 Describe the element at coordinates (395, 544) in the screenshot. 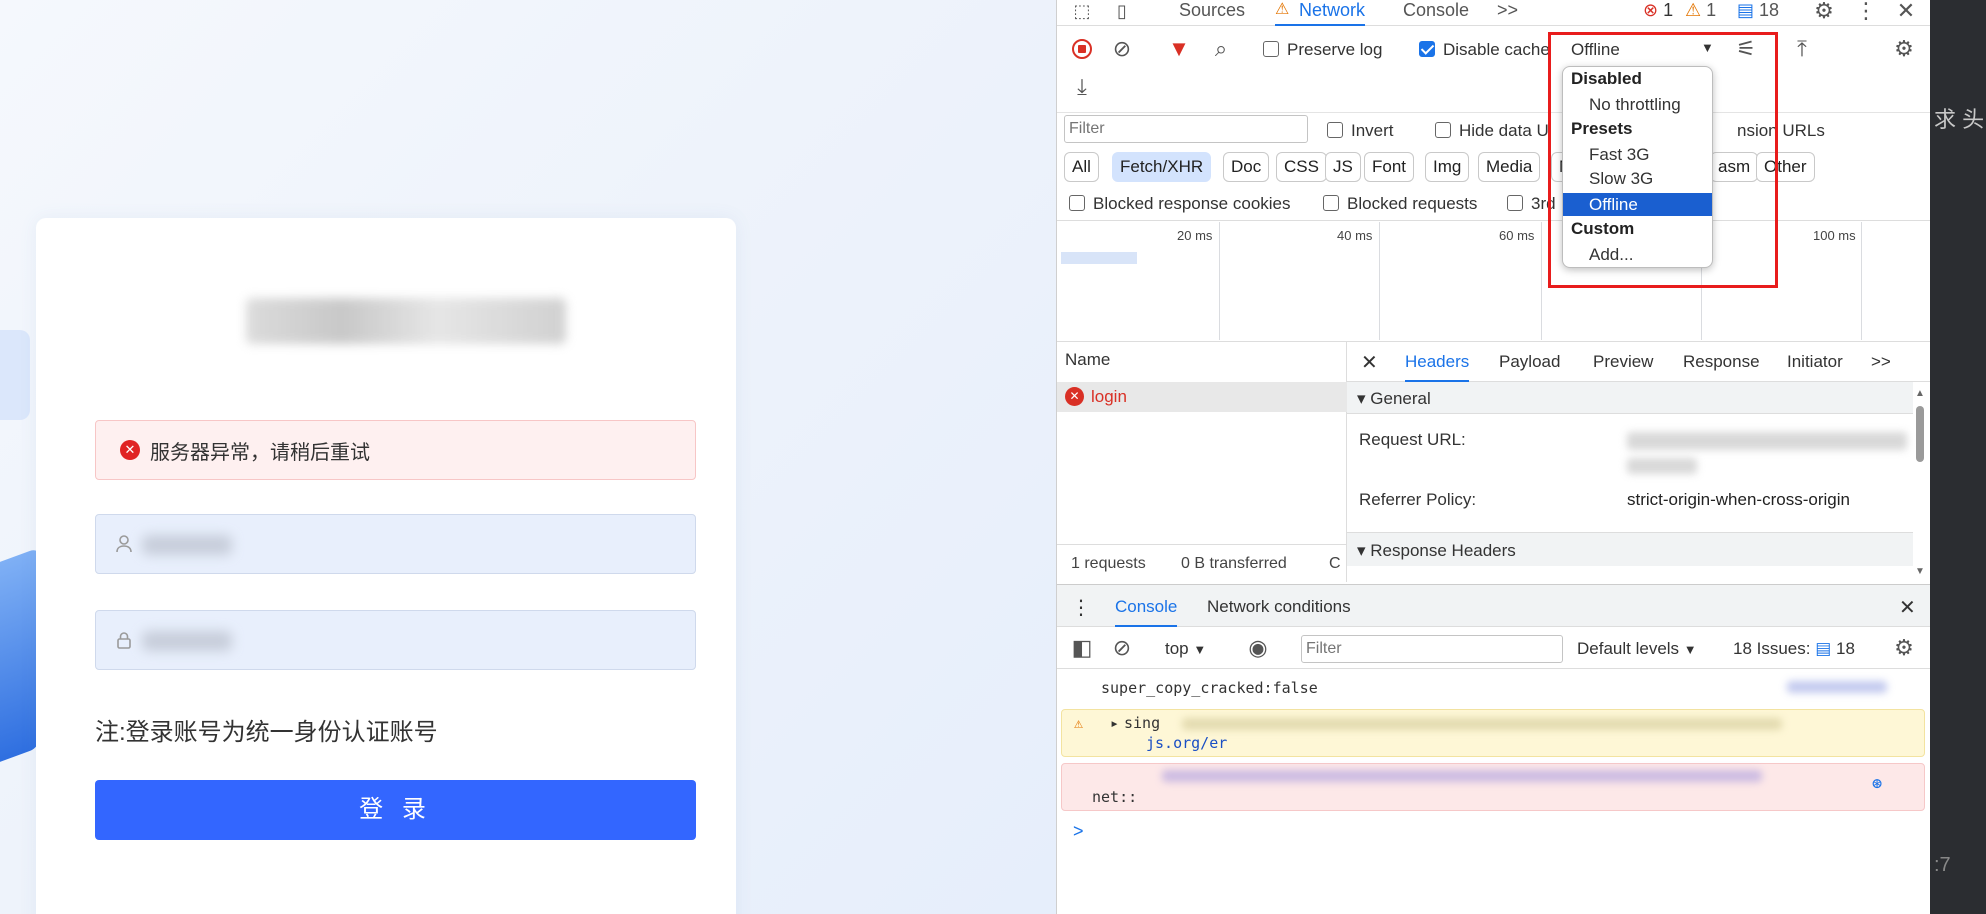

I see `username-input` at that location.